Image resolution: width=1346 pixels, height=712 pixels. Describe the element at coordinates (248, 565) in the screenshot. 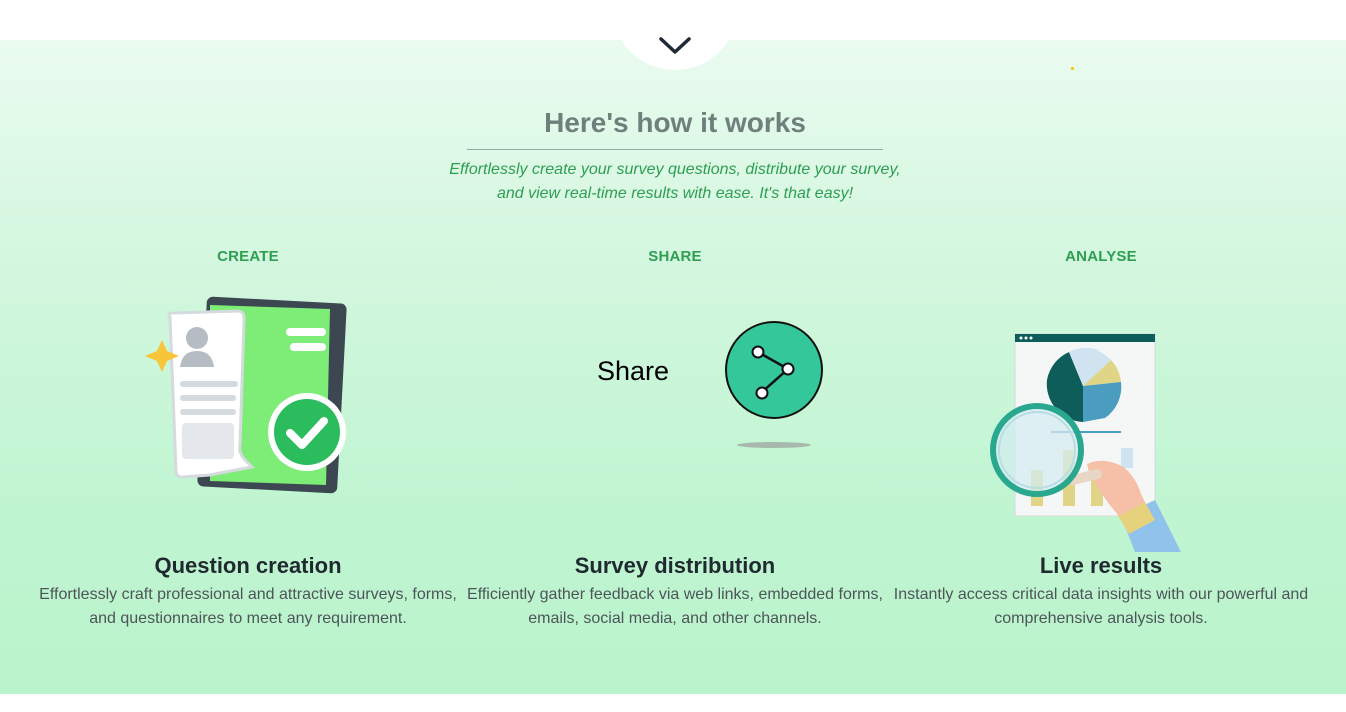

I see `step-title: Question creation` at that location.